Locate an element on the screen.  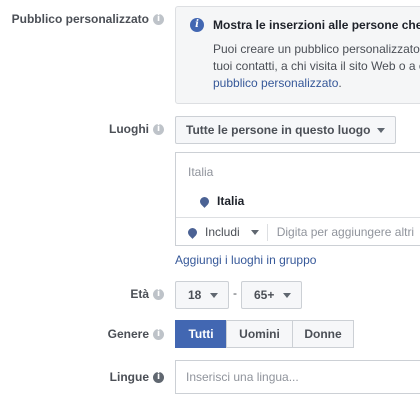
age-min-dropdown: 18 is located at coordinates (202, 295).